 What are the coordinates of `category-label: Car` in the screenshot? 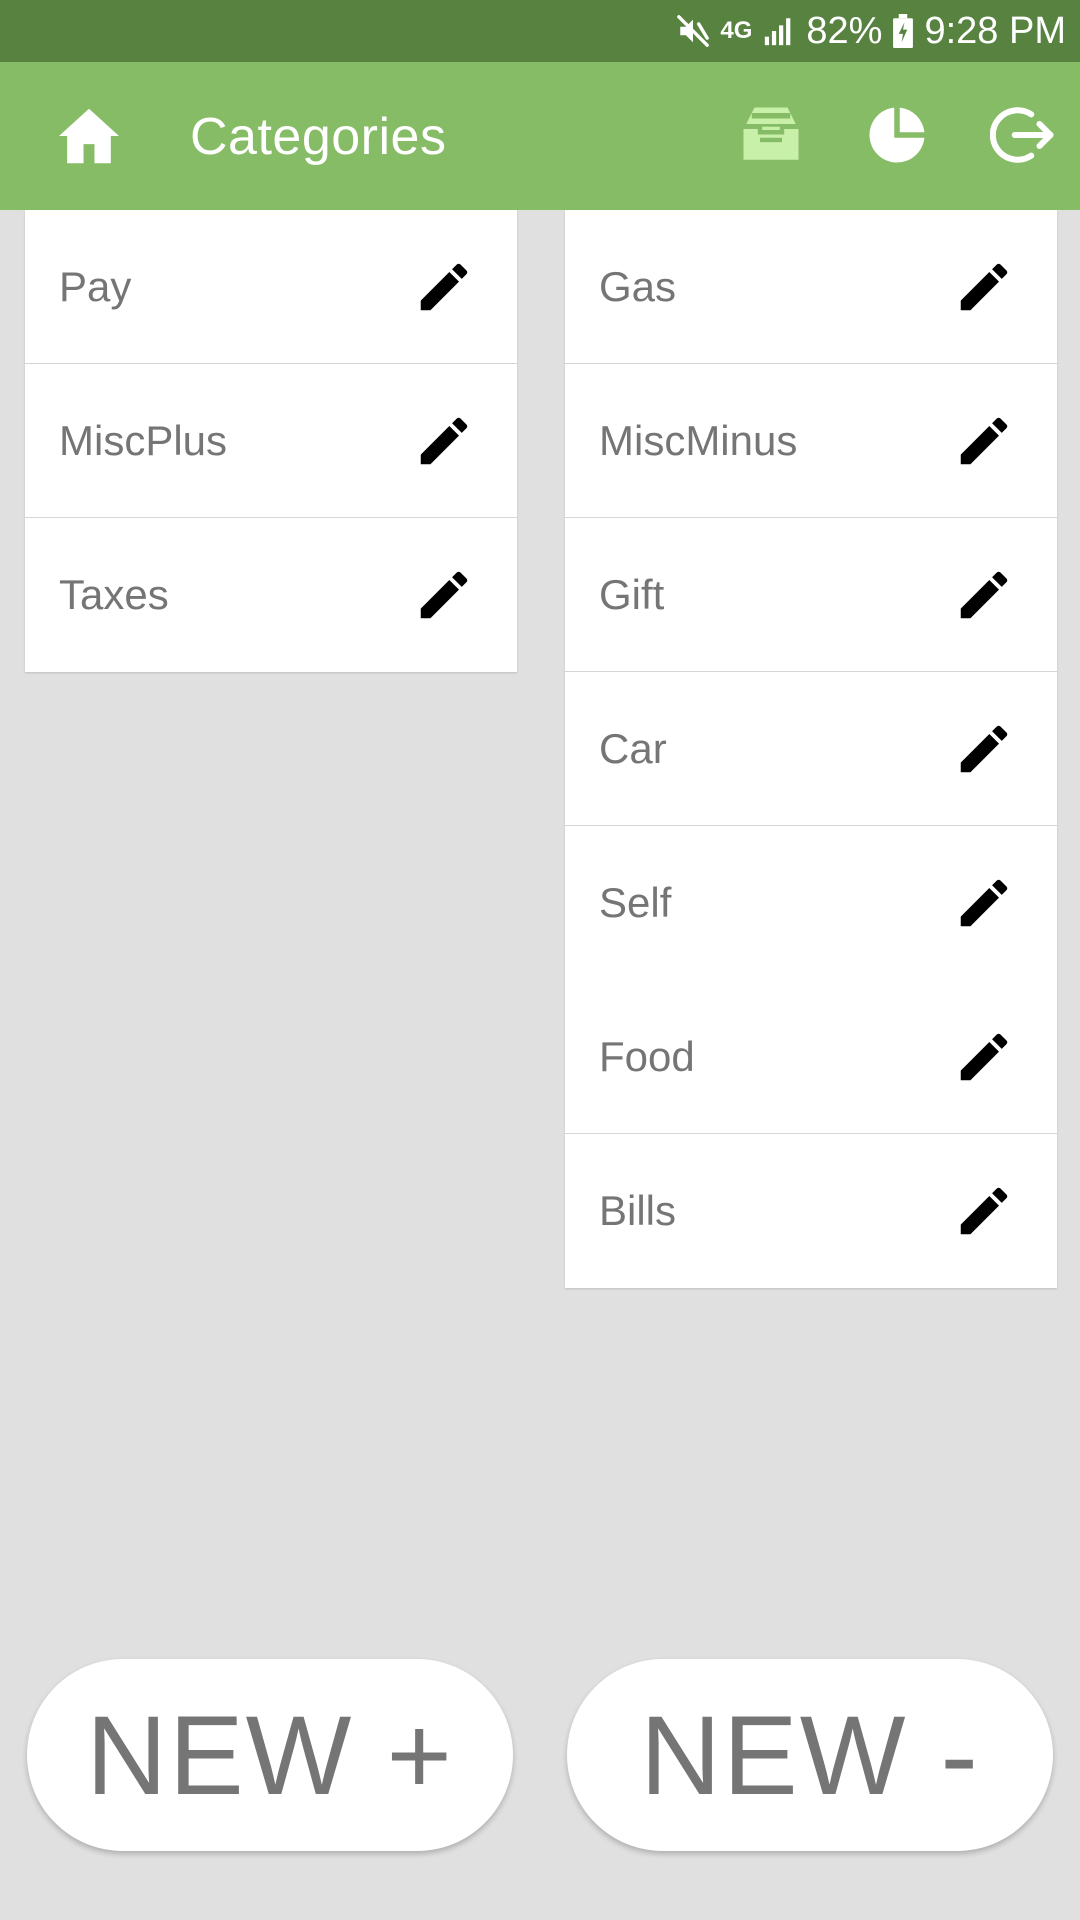 It's located at (633, 748).